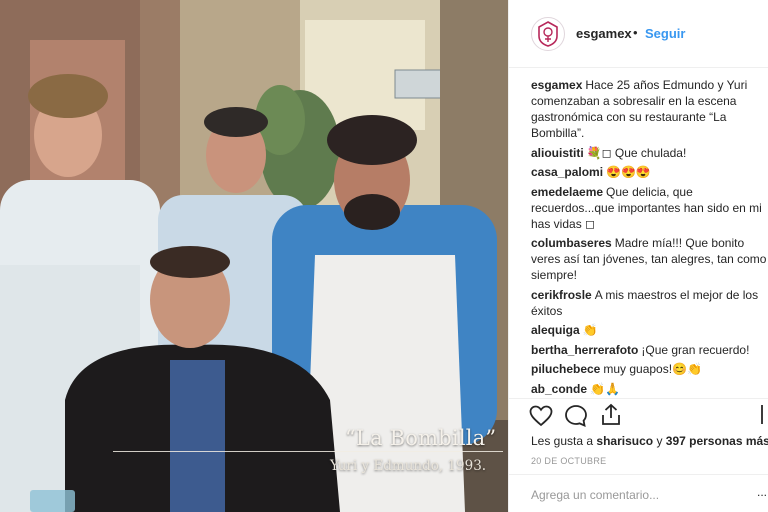 The image size is (768, 512). Describe the element at coordinates (628, 172) in the screenshot. I see `comment-text: 😍😍😍` at that location.